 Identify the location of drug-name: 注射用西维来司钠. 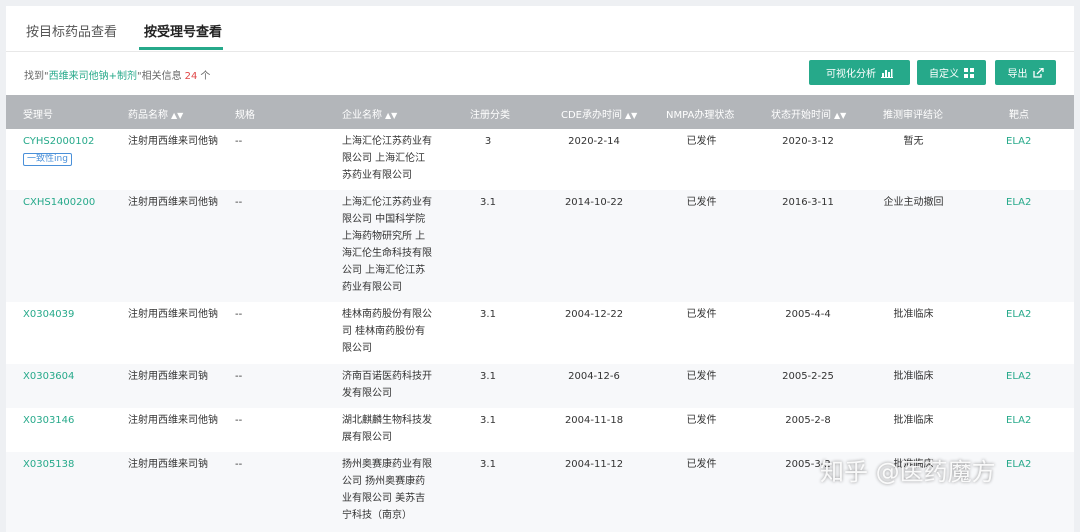
(168, 464).